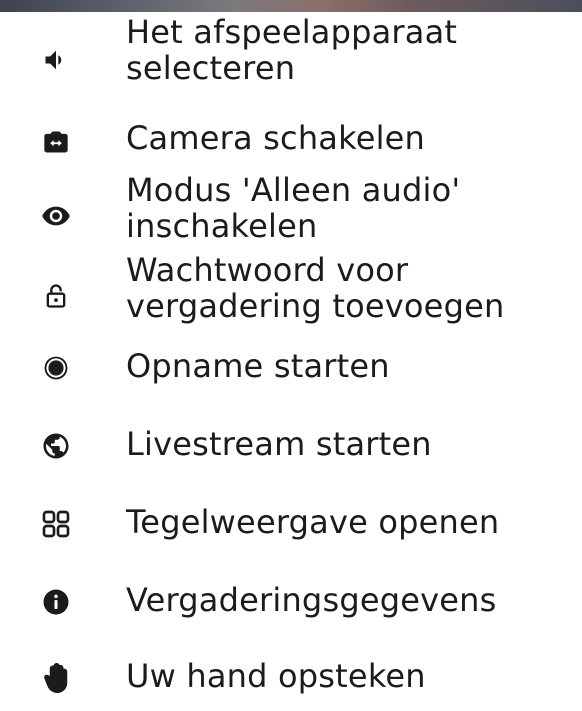 This screenshot has width=582, height=711. I want to click on record-icon, so click(56, 368).